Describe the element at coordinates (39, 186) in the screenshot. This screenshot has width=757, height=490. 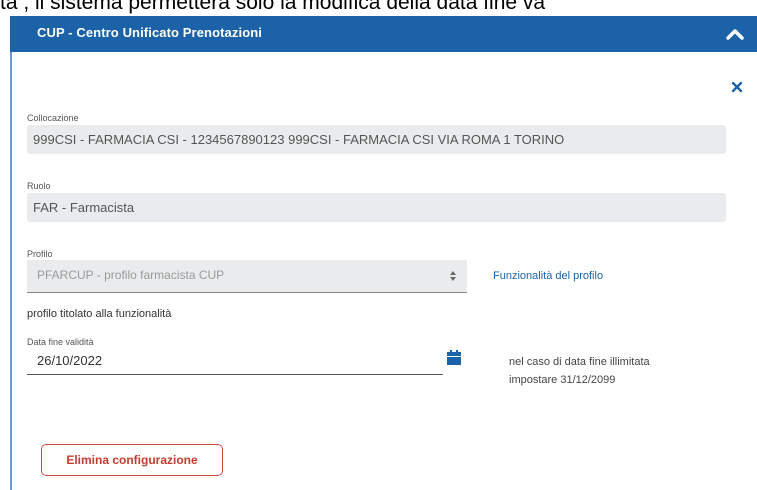
I see `ruolo-label: Ruolo` at that location.